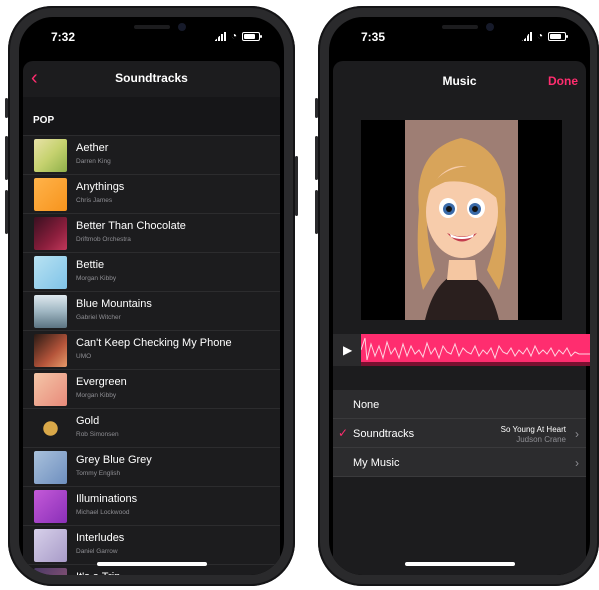 The width and height of the screenshot is (599, 590). What do you see at coordinates (151, 193) in the screenshot?
I see `track-row: Anythings Chris James` at bounding box center [151, 193].